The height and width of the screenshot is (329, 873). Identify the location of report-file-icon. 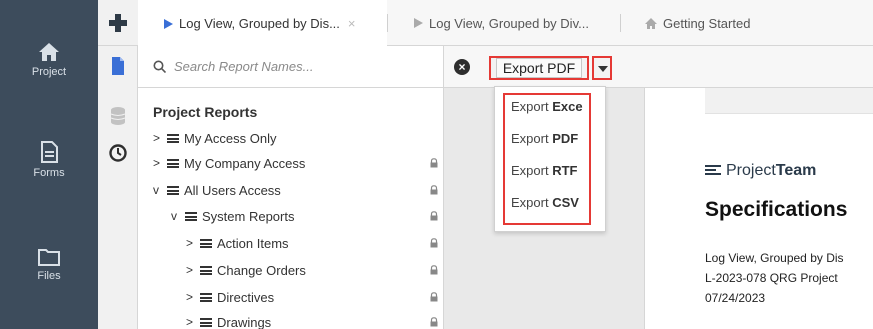
(118, 66).